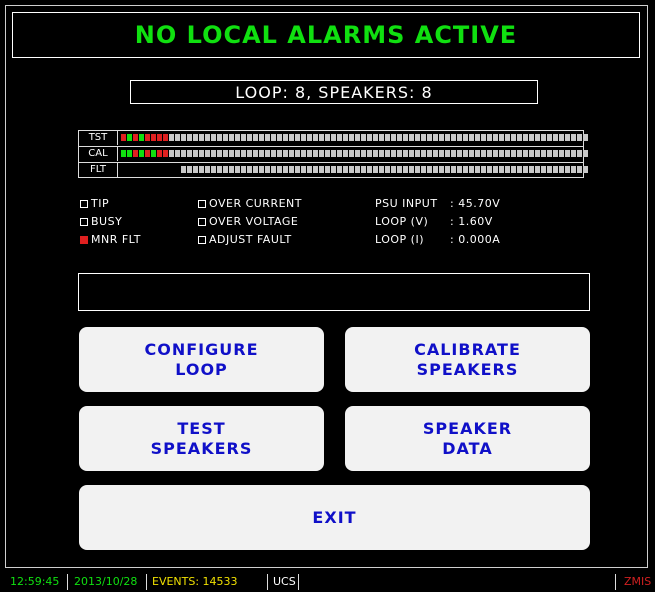 This screenshot has height=592, width=655. What do you see at coordinates (201, 359) in the screenshot?
I see `configure-loop-button: CONFIGURE LOOP` at bounding box center [201, 359].